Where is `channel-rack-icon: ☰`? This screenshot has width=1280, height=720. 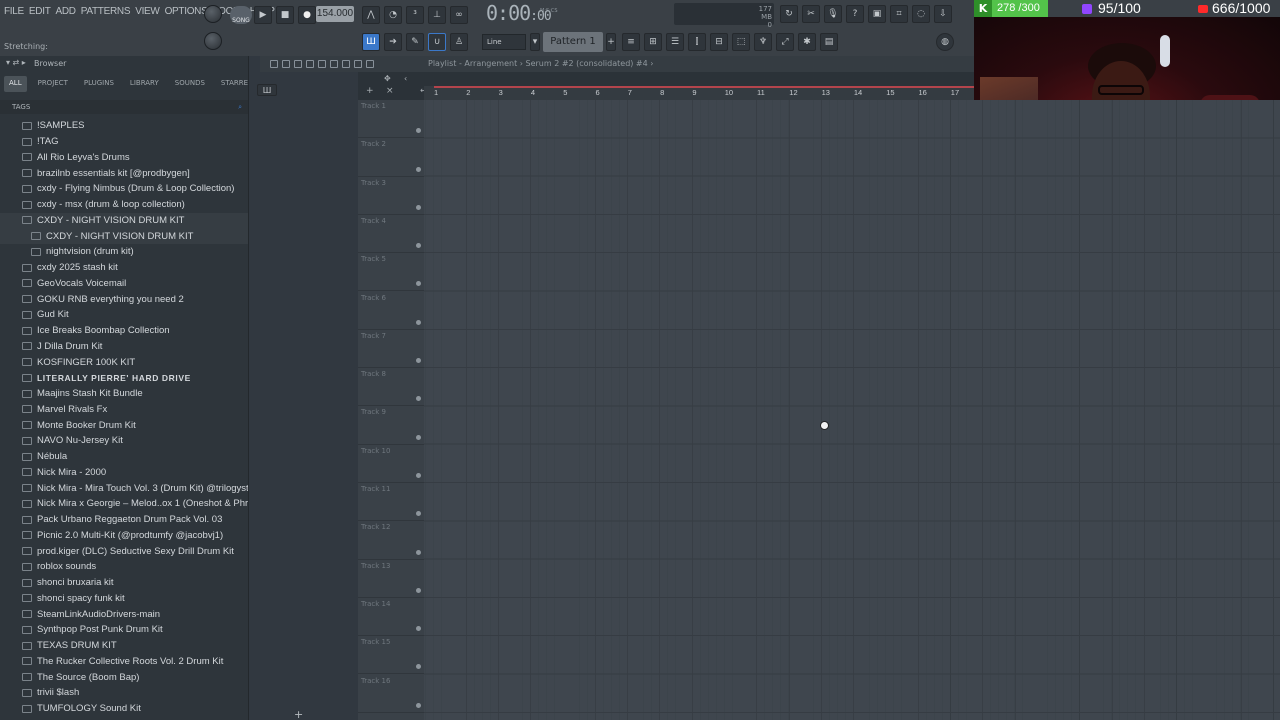 channel-rack-icon: ☰ is located at coordinates (675, 42).